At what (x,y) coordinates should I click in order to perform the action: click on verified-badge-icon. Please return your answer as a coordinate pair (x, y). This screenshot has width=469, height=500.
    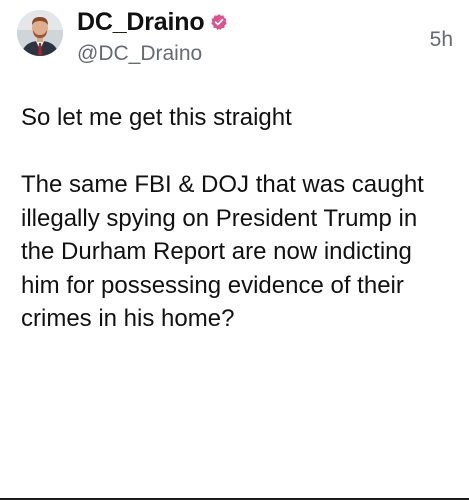
    Looking at the image, I should click on (219, 22).